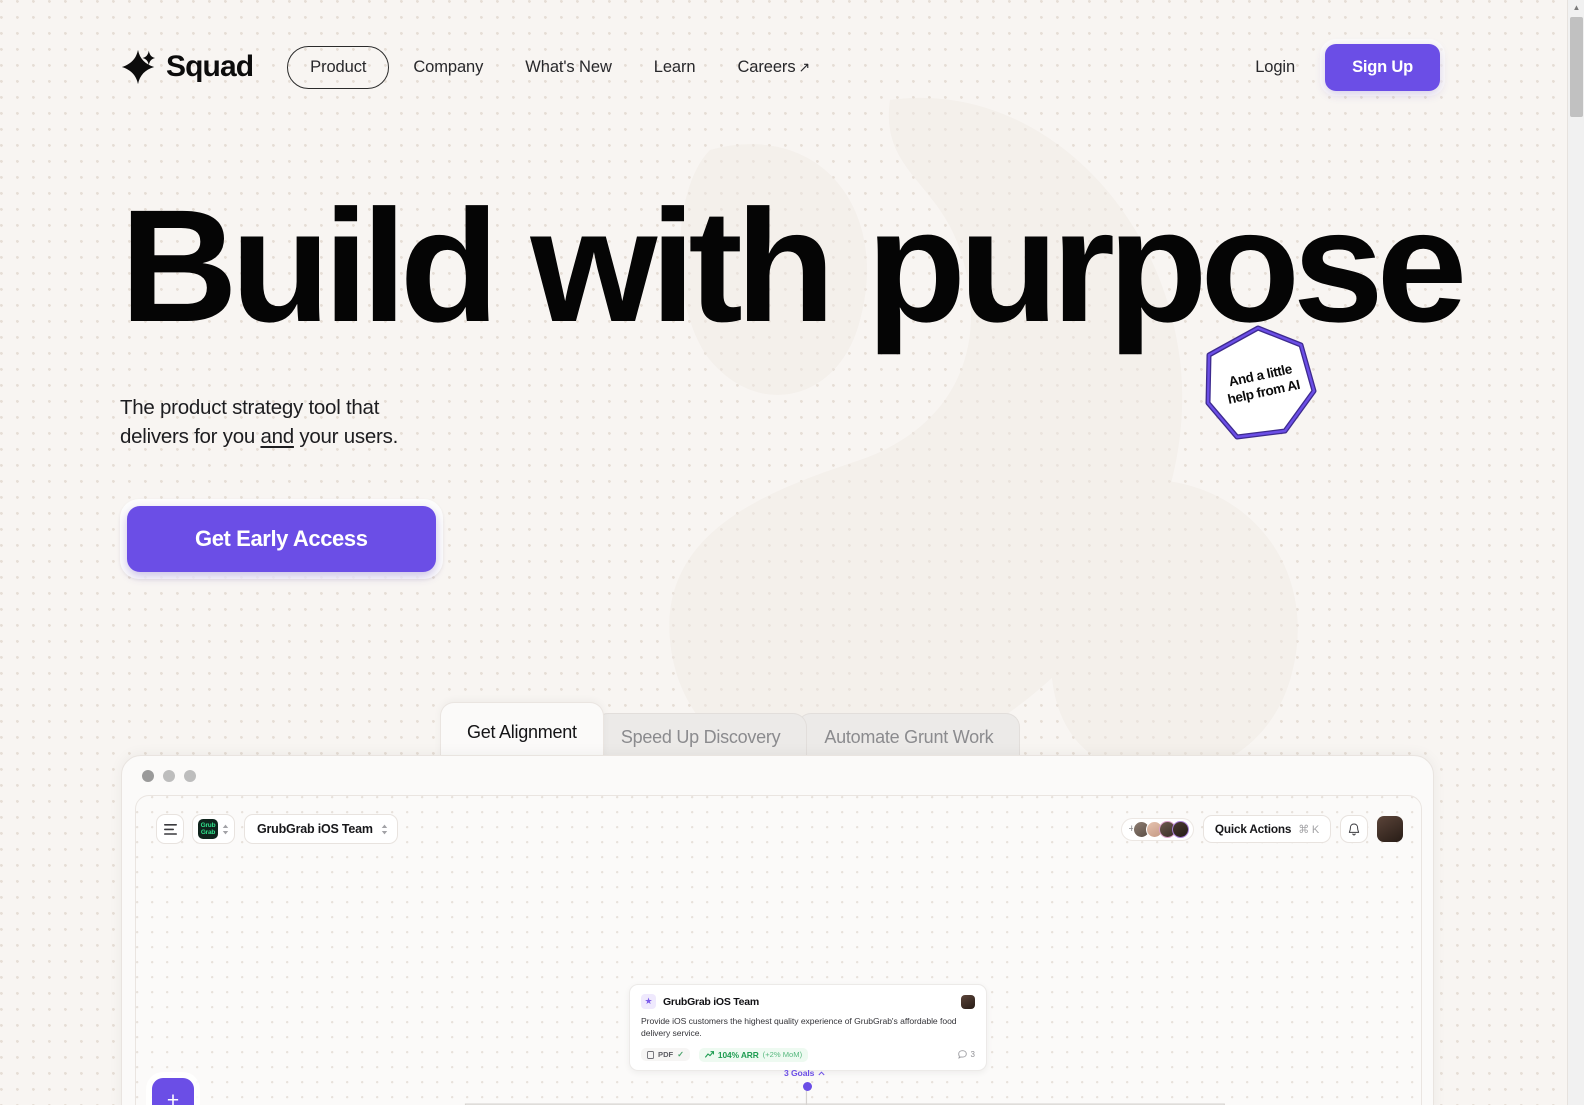 The height and width of the screenshot is (1105, 1584). I want to click on nav-actions: Login Sign Up, so click(1347, 67).